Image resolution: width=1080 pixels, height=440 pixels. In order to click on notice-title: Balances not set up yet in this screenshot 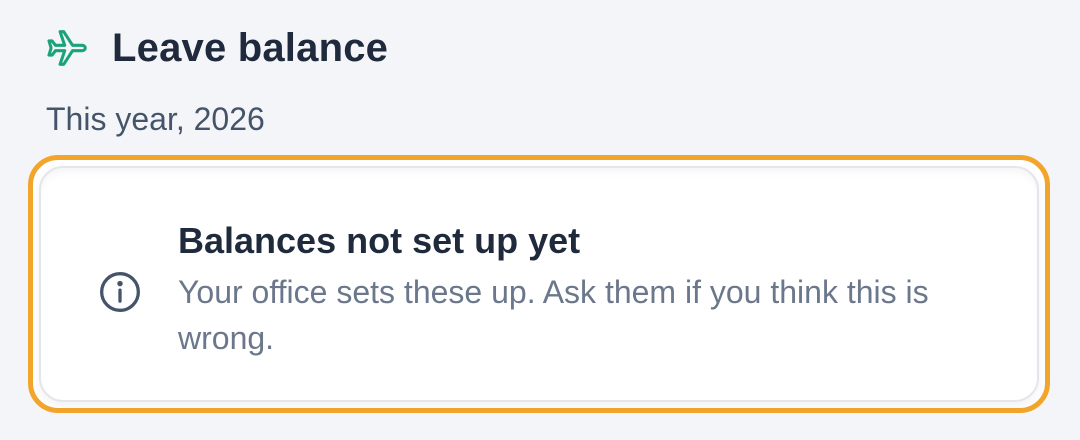, I will do `click(379, 240)`.